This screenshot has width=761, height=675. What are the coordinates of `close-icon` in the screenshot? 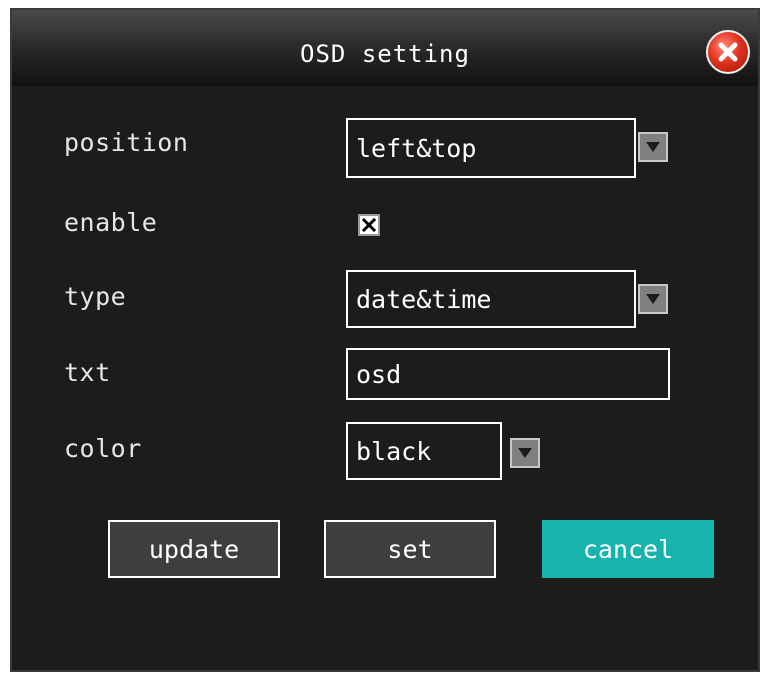 It's located at (728, 52).